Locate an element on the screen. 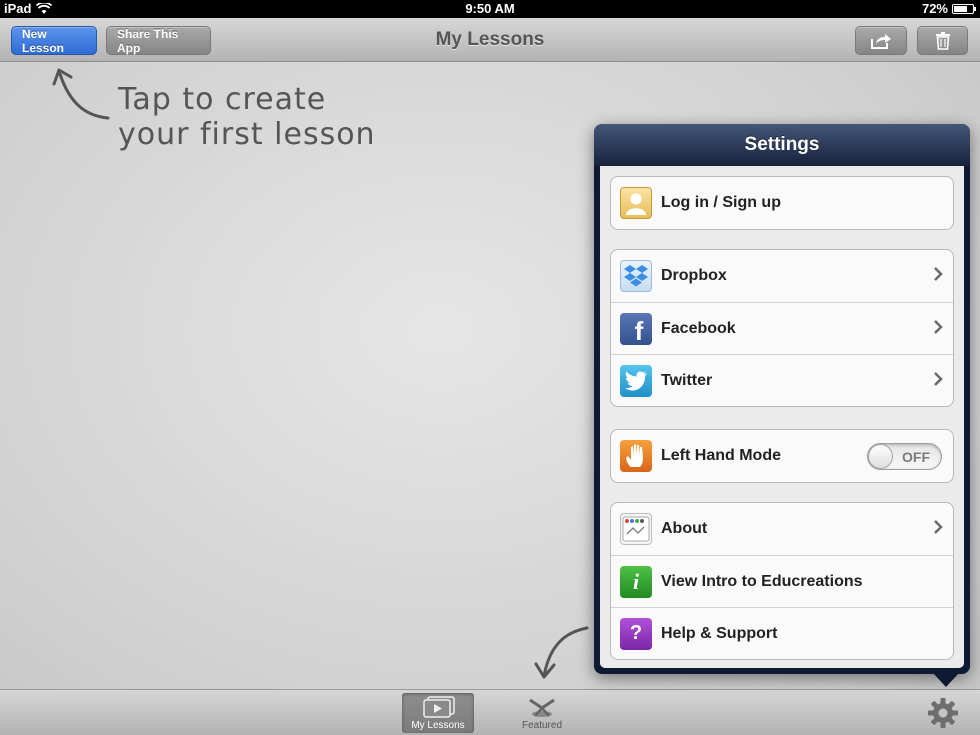  login-row: Log in / Sign up is located at coordinates (782, 203).